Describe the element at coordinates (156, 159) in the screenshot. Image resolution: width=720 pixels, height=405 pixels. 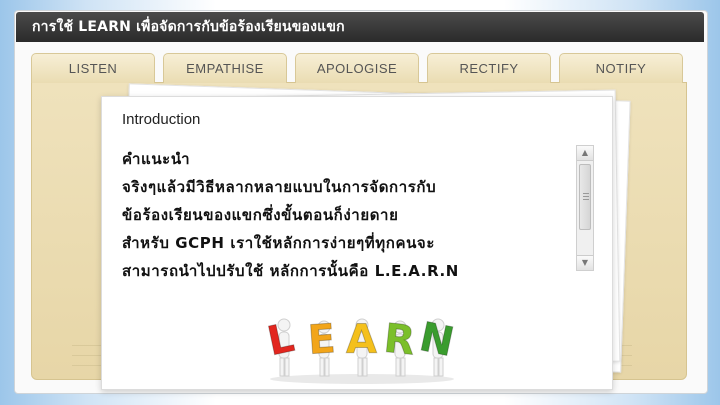
I see `body-line: คำแนะนำ` at that location.